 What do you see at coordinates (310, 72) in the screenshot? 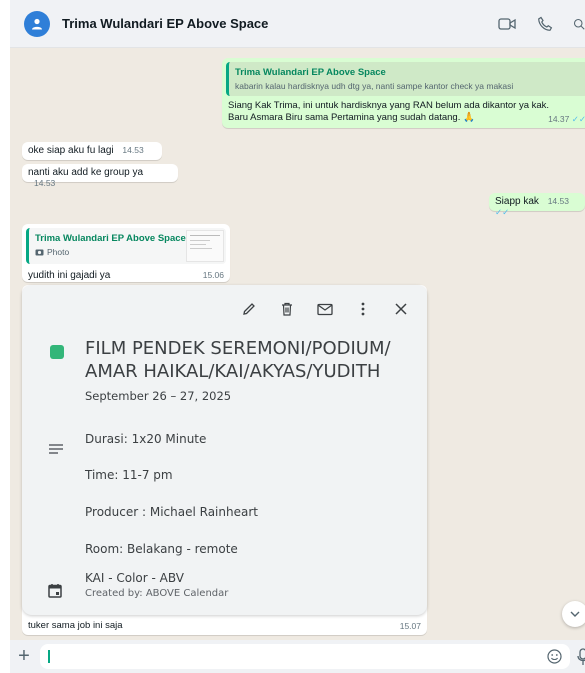
I see `quote-sender: Trima Wulandari EP Above Space` at bounding box center [310, 72].